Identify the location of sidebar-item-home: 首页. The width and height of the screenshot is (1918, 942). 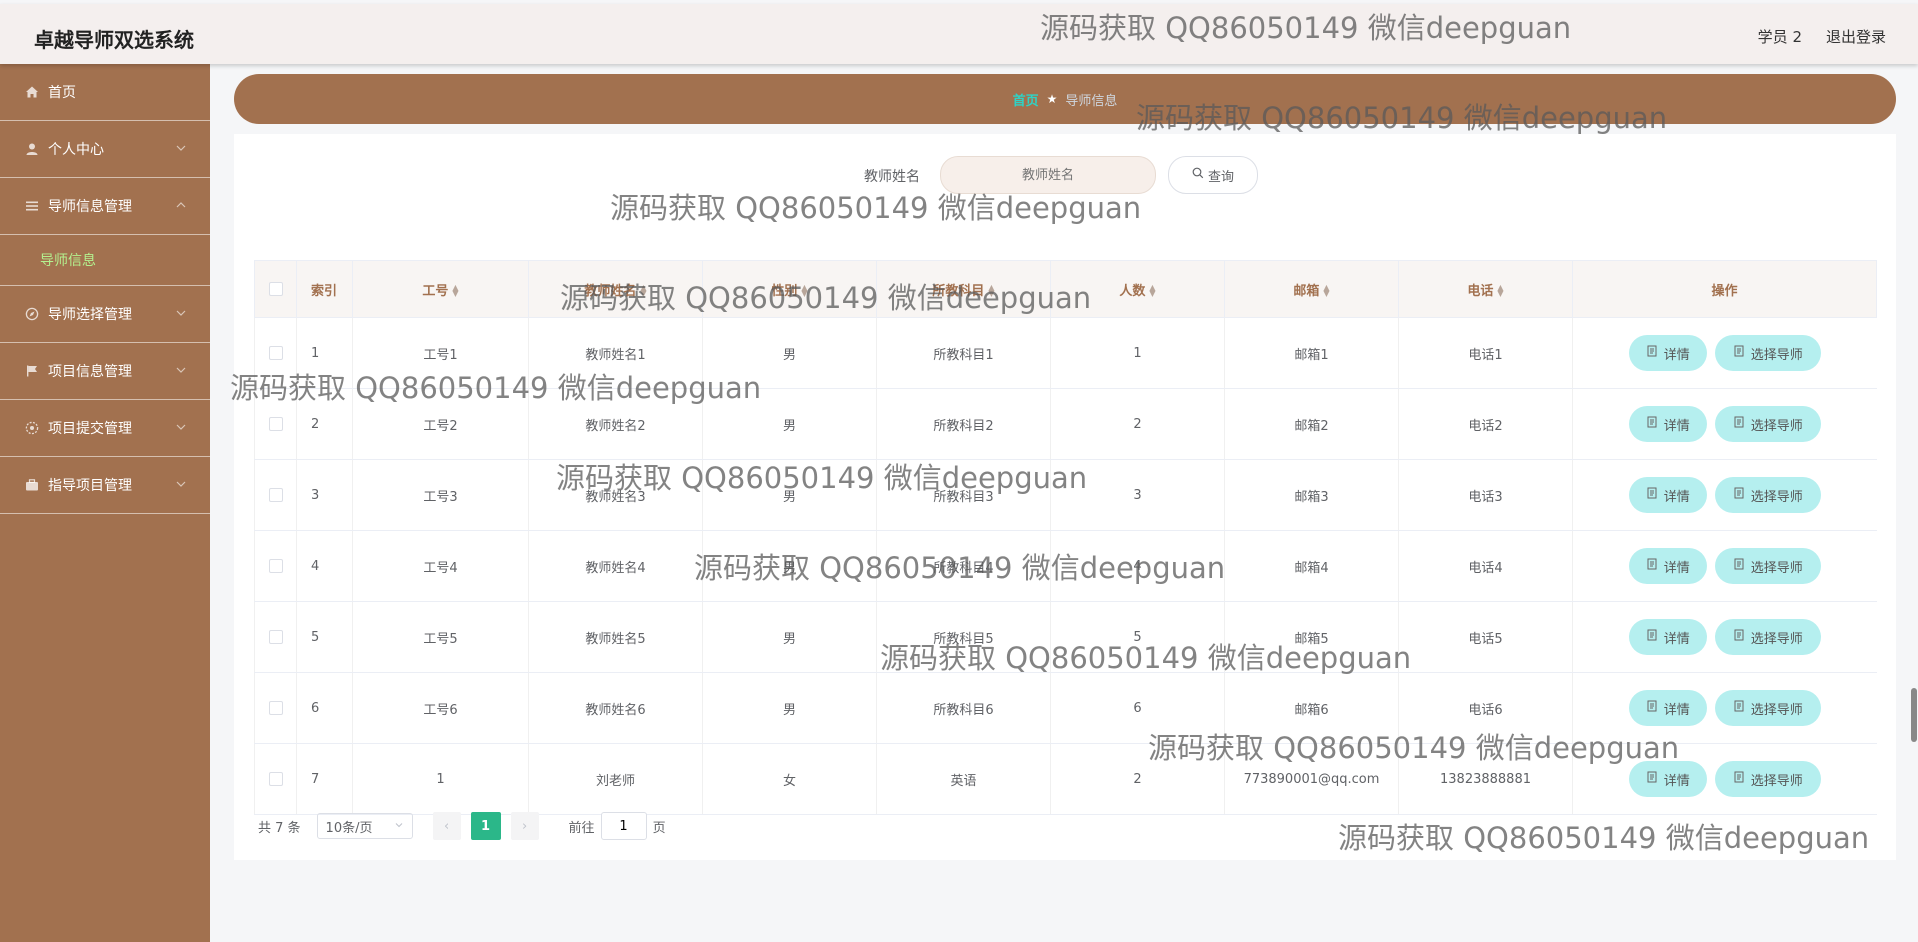
(105, 92).